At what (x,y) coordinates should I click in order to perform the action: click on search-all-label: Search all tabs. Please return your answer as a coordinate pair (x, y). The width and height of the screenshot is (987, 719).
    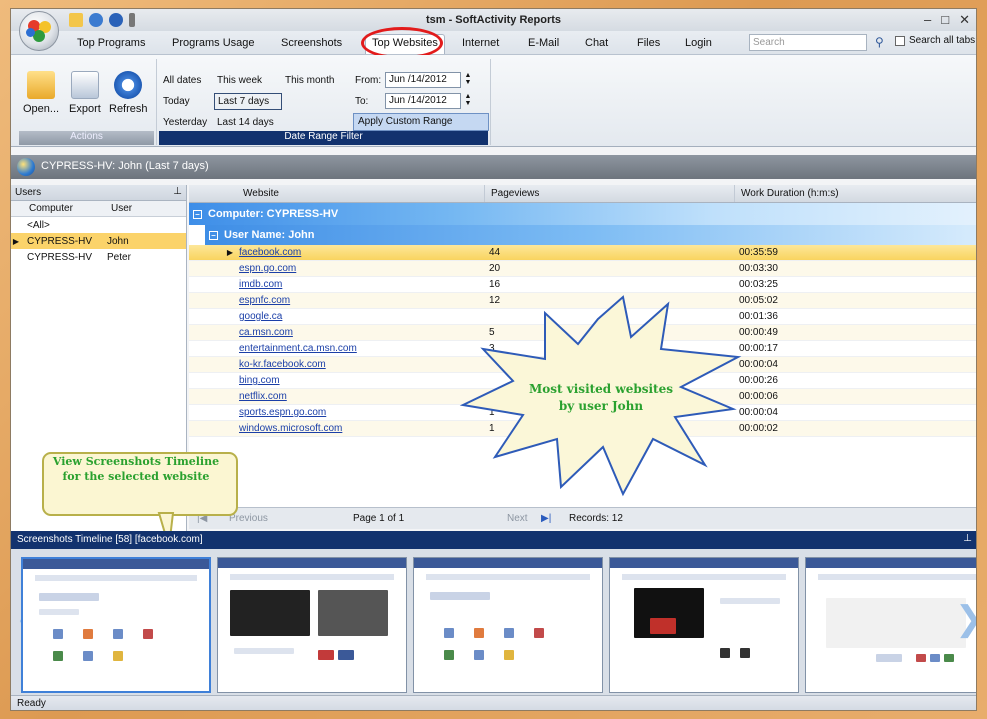
    Looking at the image, I should click on (942, 40).